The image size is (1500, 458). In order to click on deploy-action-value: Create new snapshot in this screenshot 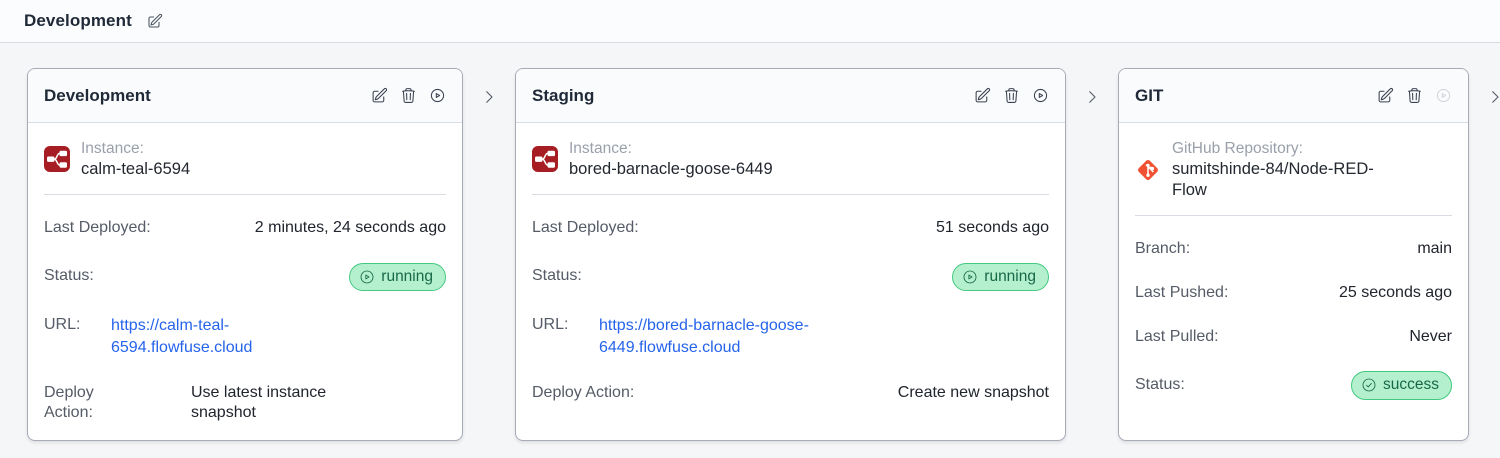, I will do `click(973, 392)`.